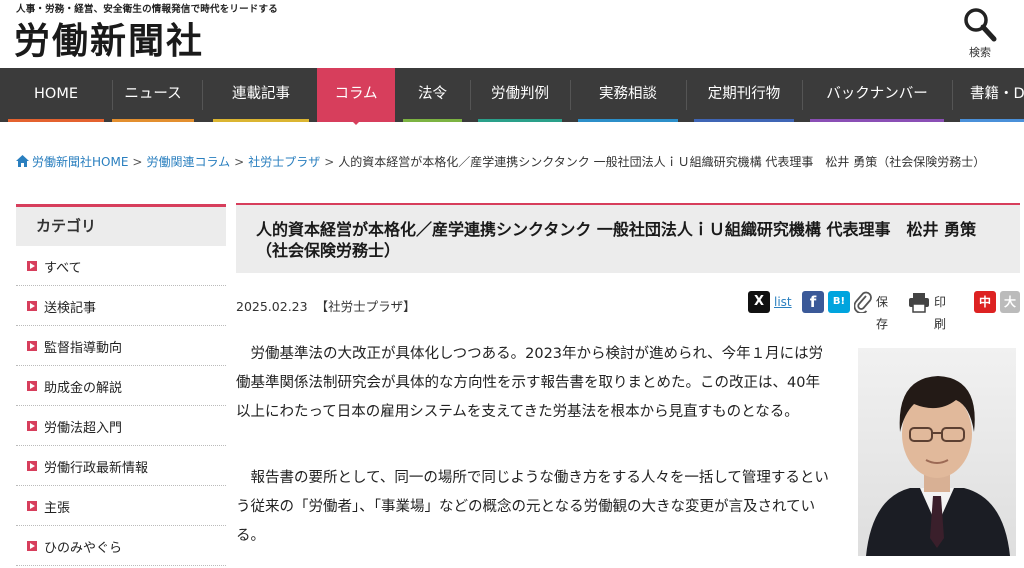  What do you see at coordinates (366, 306) in the screenshot?
I see `article-category: 【社労士プラザ】` at bounding box center [366, 306].